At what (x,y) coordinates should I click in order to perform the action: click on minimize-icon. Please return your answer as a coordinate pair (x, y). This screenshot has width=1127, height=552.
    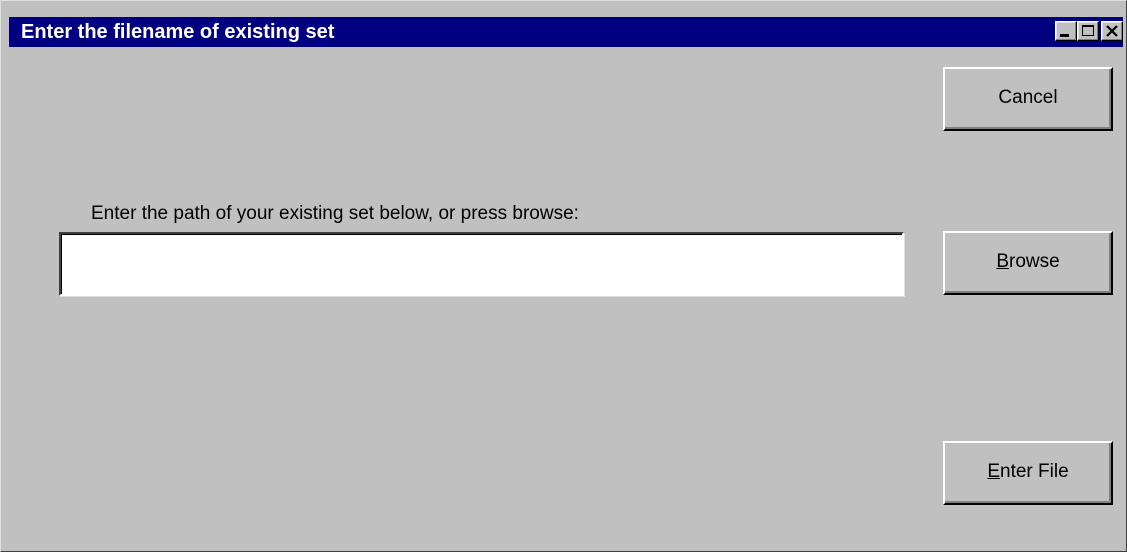
    Looking at the image, I should click on (1064, 35).